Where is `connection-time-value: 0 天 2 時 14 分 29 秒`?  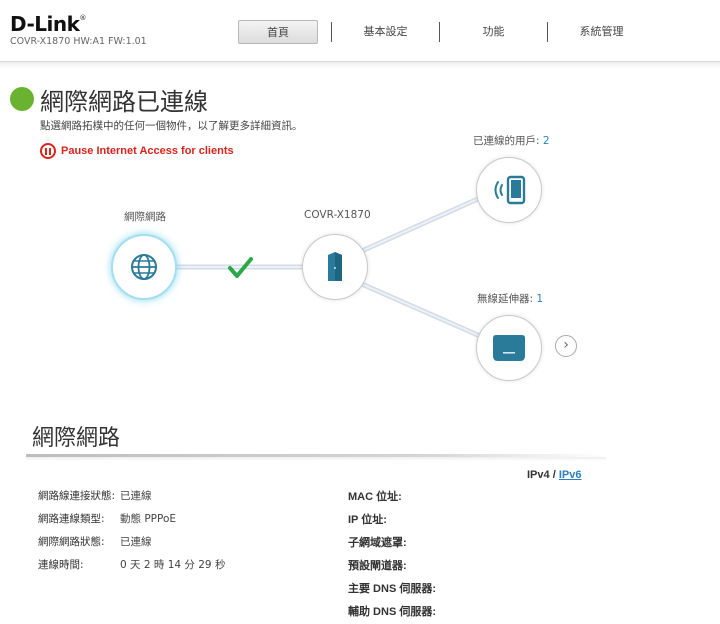 connection-time-value: 0 天 2 時 14 分 29 秒 is located at coordinates (173, 565).